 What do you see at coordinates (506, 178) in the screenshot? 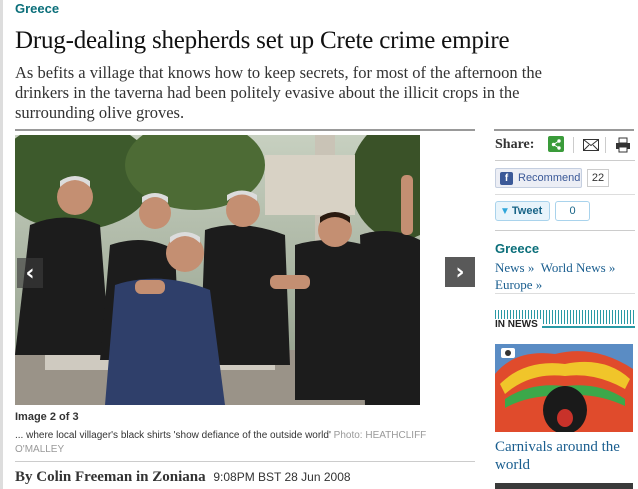
I see `facebook-icon: f` at bounding box center [506, 178].